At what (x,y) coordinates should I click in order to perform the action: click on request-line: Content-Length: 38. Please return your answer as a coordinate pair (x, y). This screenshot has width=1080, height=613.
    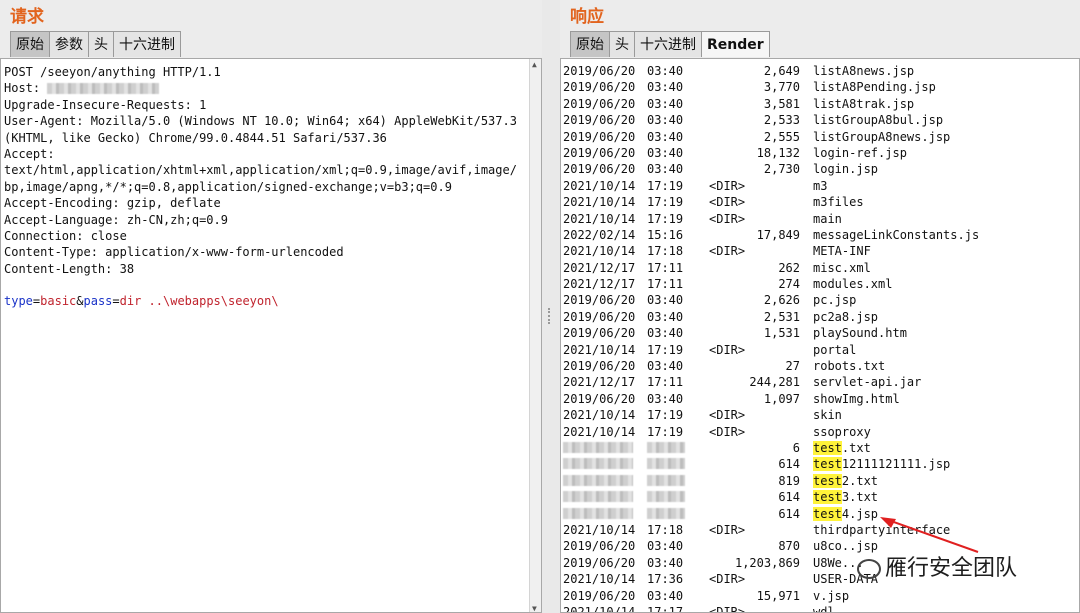
    Looking at the image, I should click on (69, 268).